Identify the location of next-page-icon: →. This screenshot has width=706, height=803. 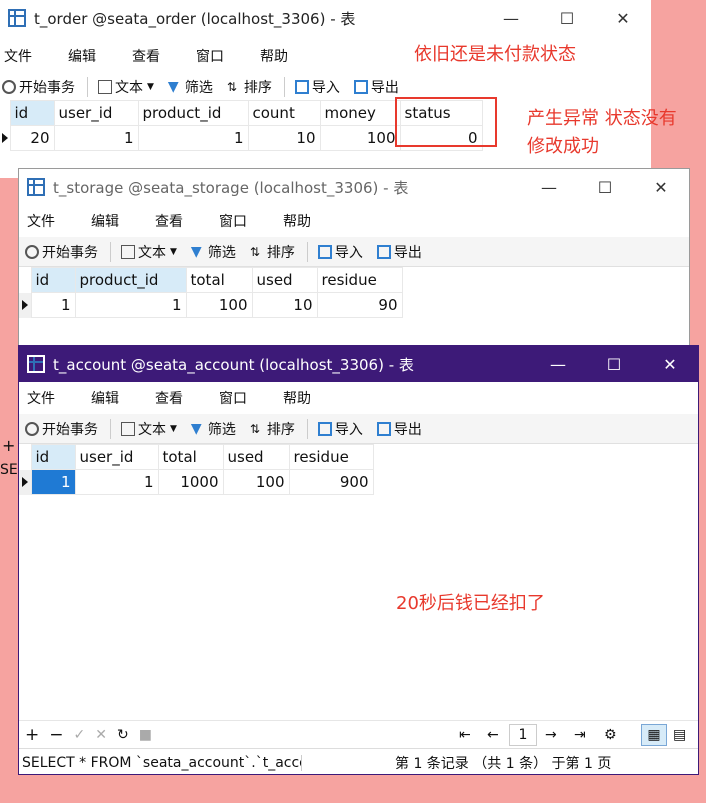
(551, 735).